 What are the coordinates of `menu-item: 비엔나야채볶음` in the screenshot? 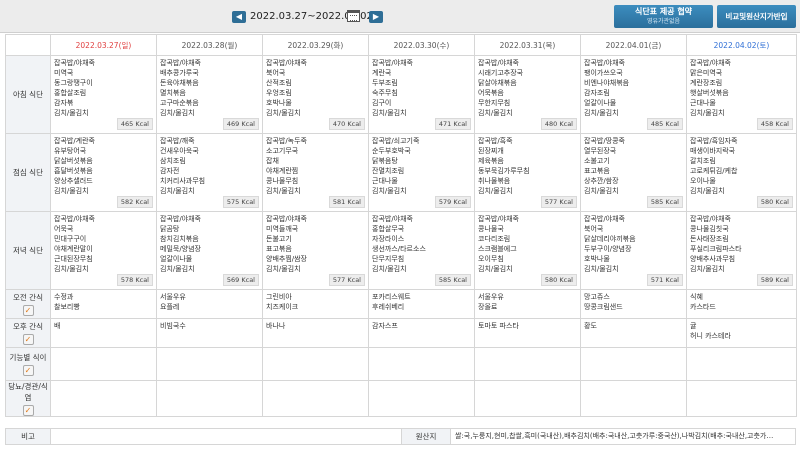 It's located at (607, 83).